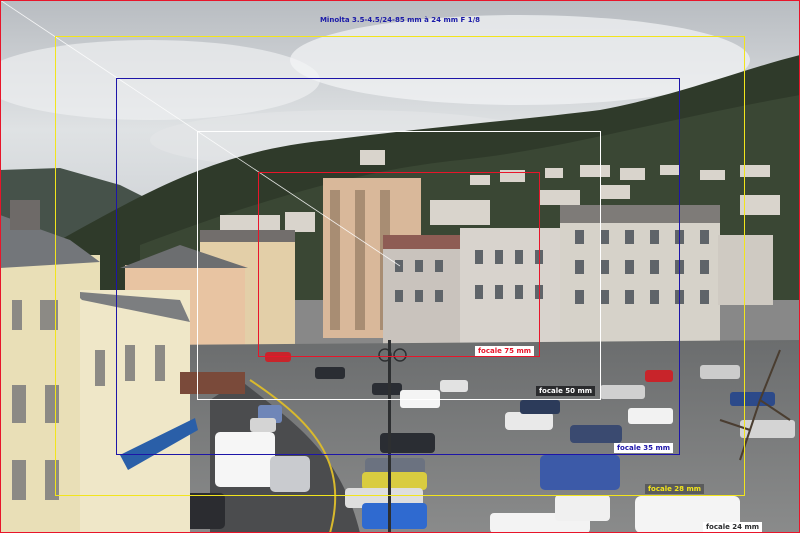  Describe the element at coordinates (400, 20) in the screenshot. I see `photo-title: Minolta 3.5-4.5/24-85 mm à 24 mm F 1/8` at that location.